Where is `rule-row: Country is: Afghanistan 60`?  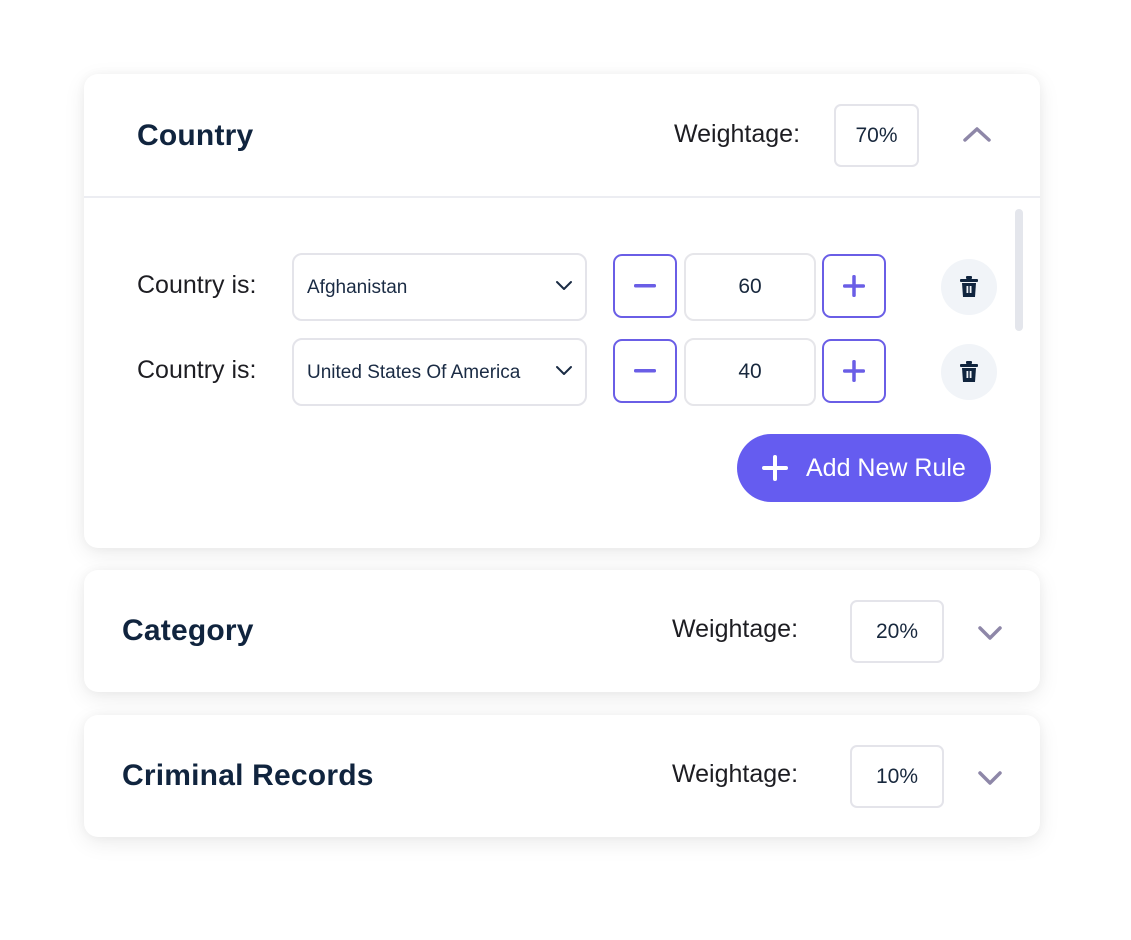 rule-row: Country is: Afghanistan 60 is located at coordinates (562, 287).